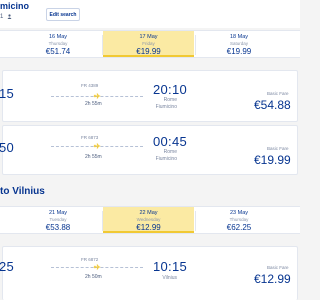  What do you see at coordinates (9, 16) in the screenshot?
I see `person-icon` at bounding box center [9, 16].